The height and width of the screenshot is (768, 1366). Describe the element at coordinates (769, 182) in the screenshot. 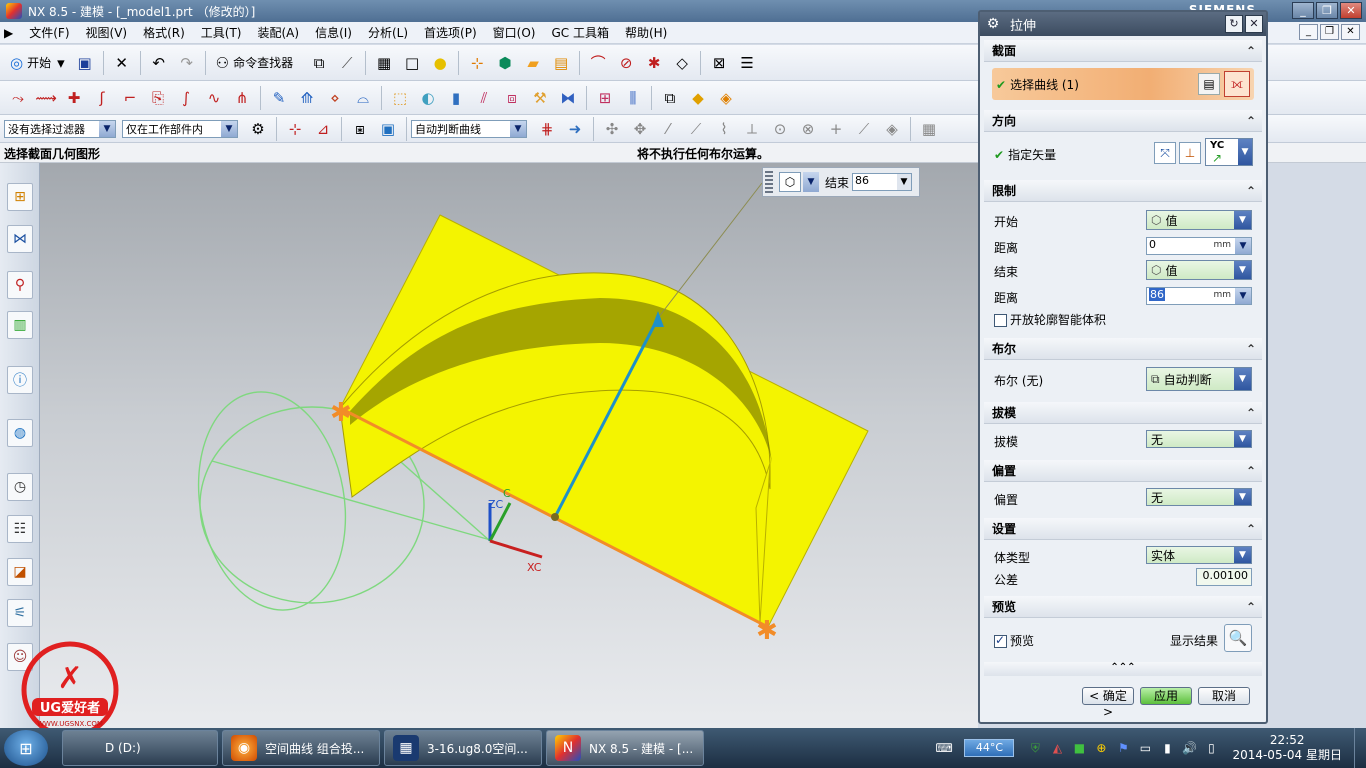

I see `drag-grip-icon` at that location.